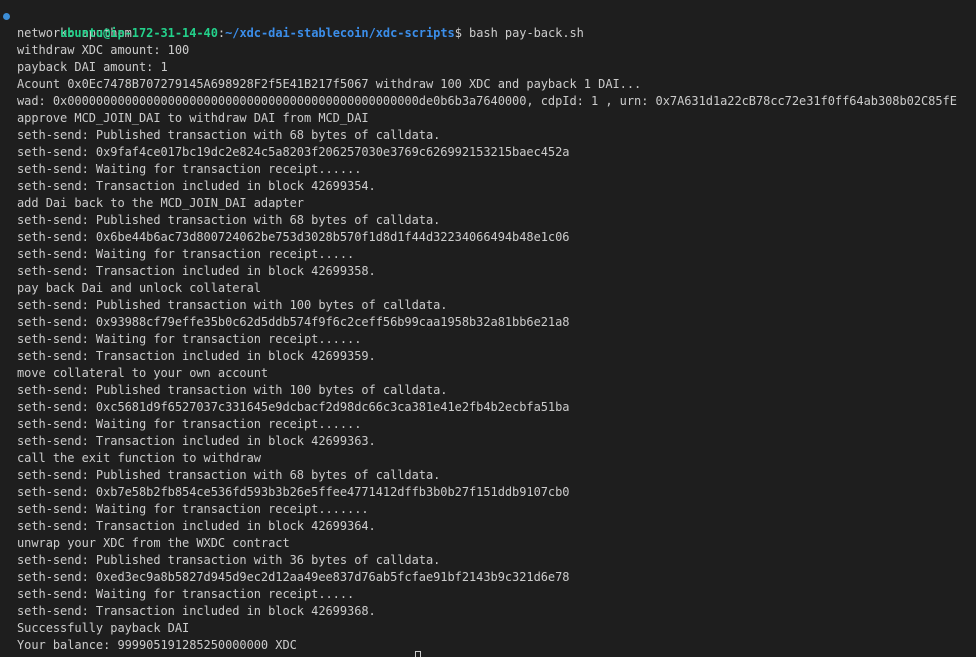  Describe the element at coordinates (139, 288) in the screenshot. I see `output-line: pay back Dai and unlock collateral` at that location.